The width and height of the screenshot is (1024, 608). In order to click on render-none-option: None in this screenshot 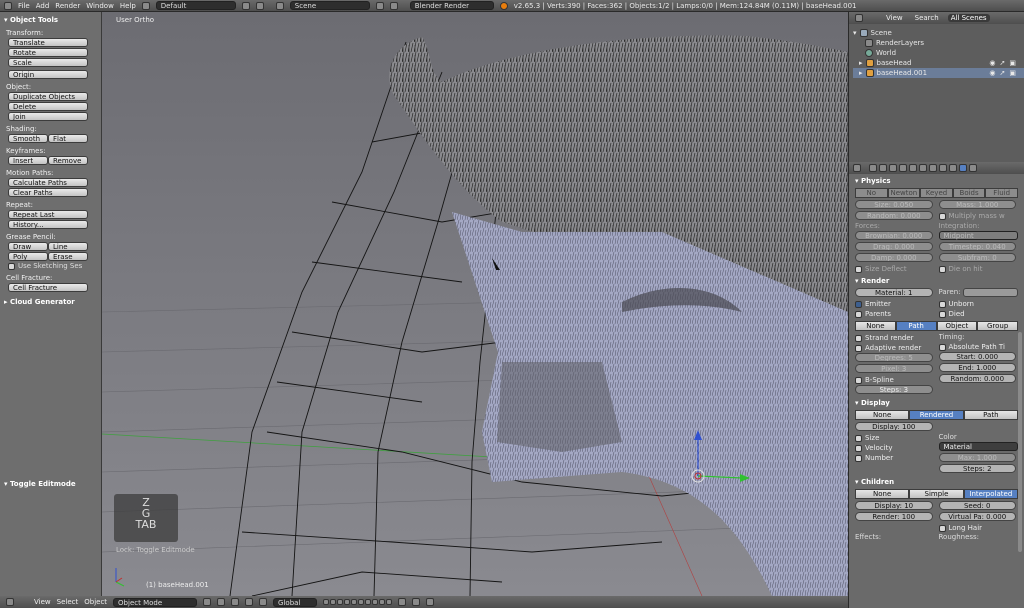, I will do `click(875, 326)`.